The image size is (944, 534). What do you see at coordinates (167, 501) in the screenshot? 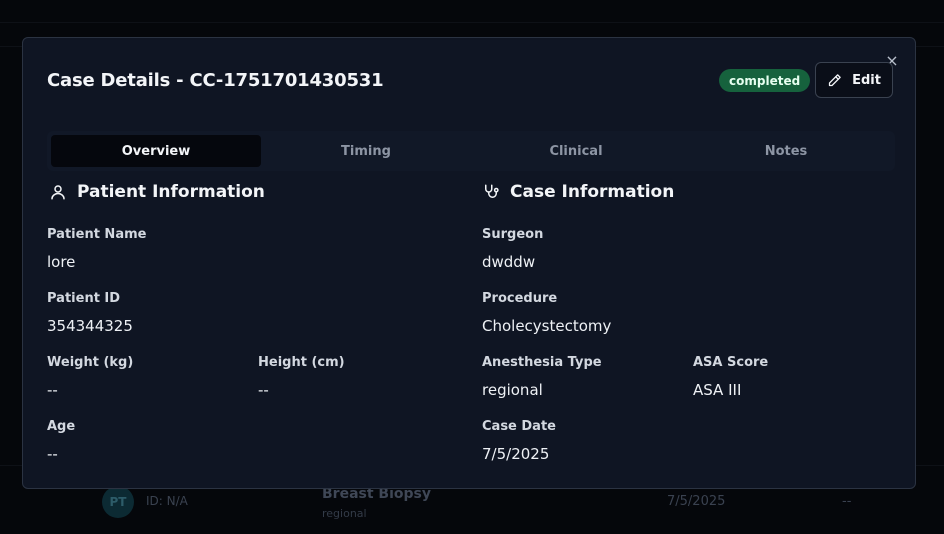
I see `row-patient-id: ID: N/A` at bounding box center [167, 501].